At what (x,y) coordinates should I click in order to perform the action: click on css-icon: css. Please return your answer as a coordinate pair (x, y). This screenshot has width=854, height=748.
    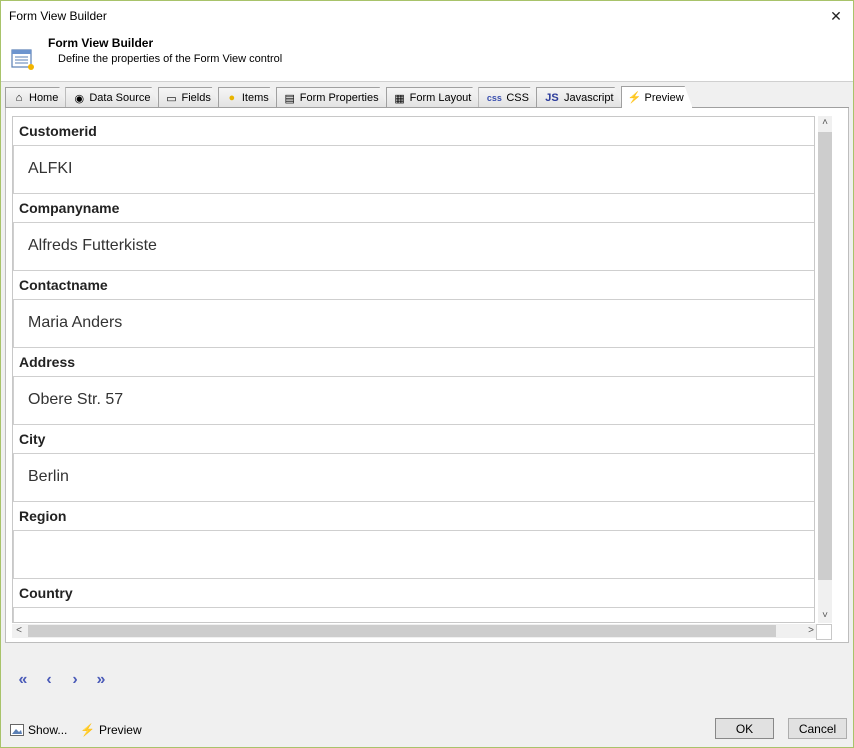
    Looking at the image, I should click on (494, 98).